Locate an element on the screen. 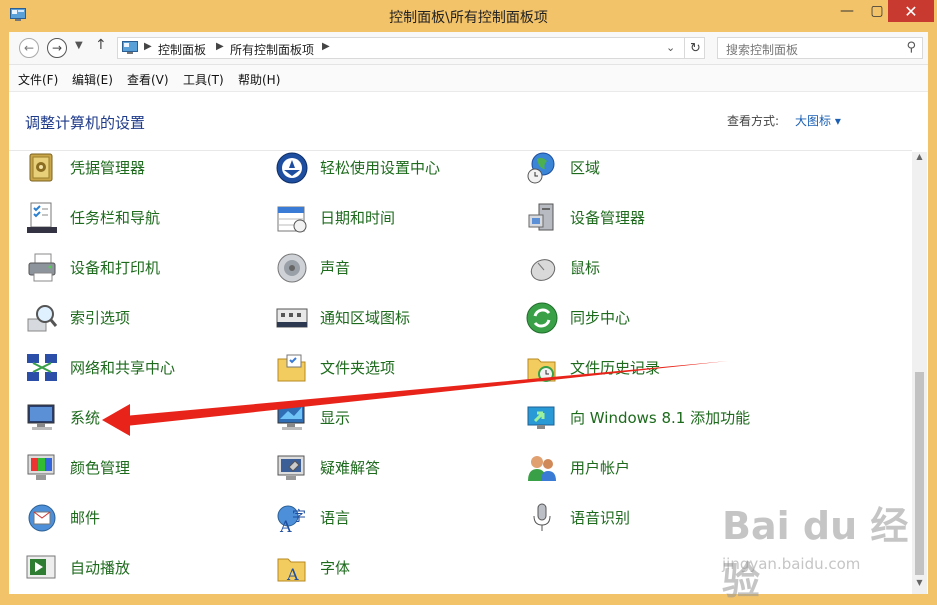  mouse-icon is located at coordinates (543, 270).